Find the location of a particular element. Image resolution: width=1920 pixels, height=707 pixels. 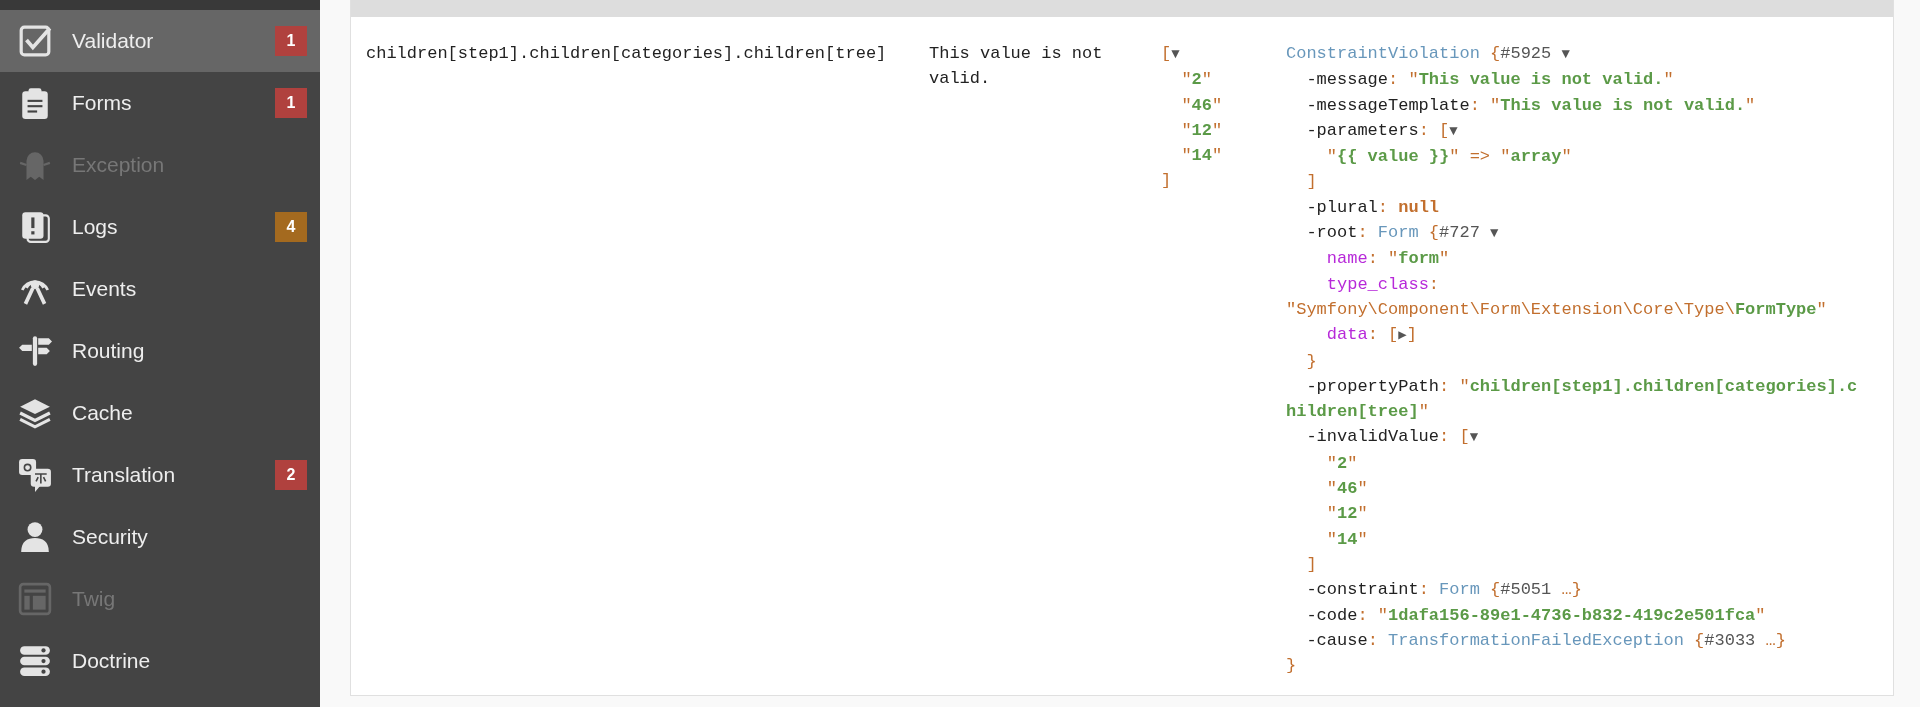

table-cell-text: children[step1].children[categories].children[tree] is located at coordinates (627, 54).